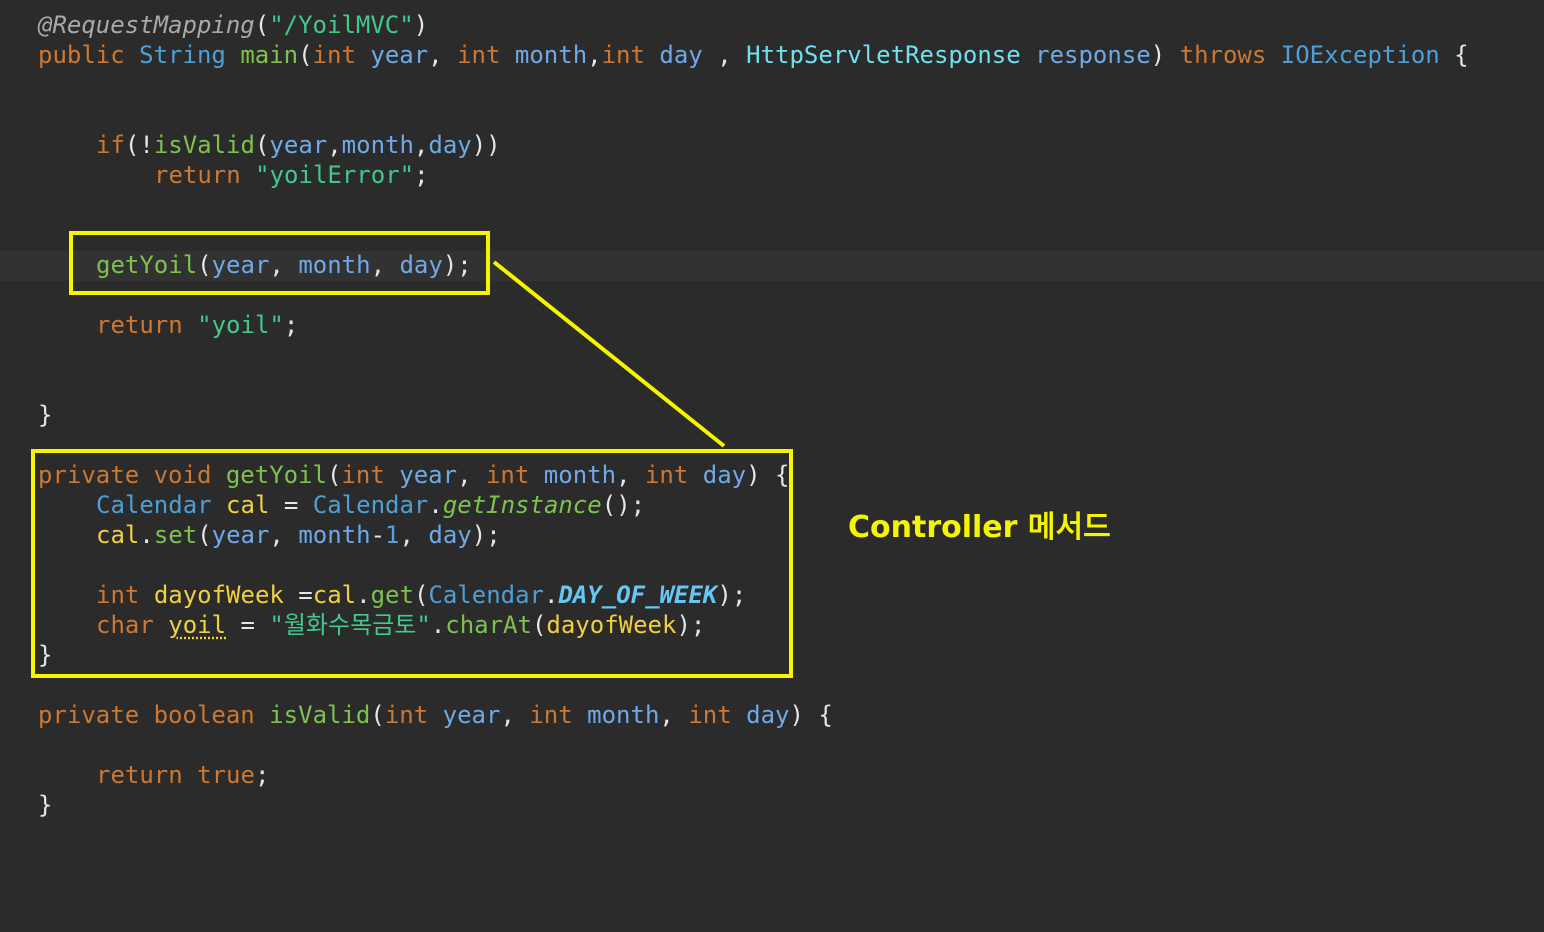 The width and height of the screenshot is (1544, 932). Describe the element at coordinates (1360, 55) in the screenshot. I see `type-token: IOException` at that location.